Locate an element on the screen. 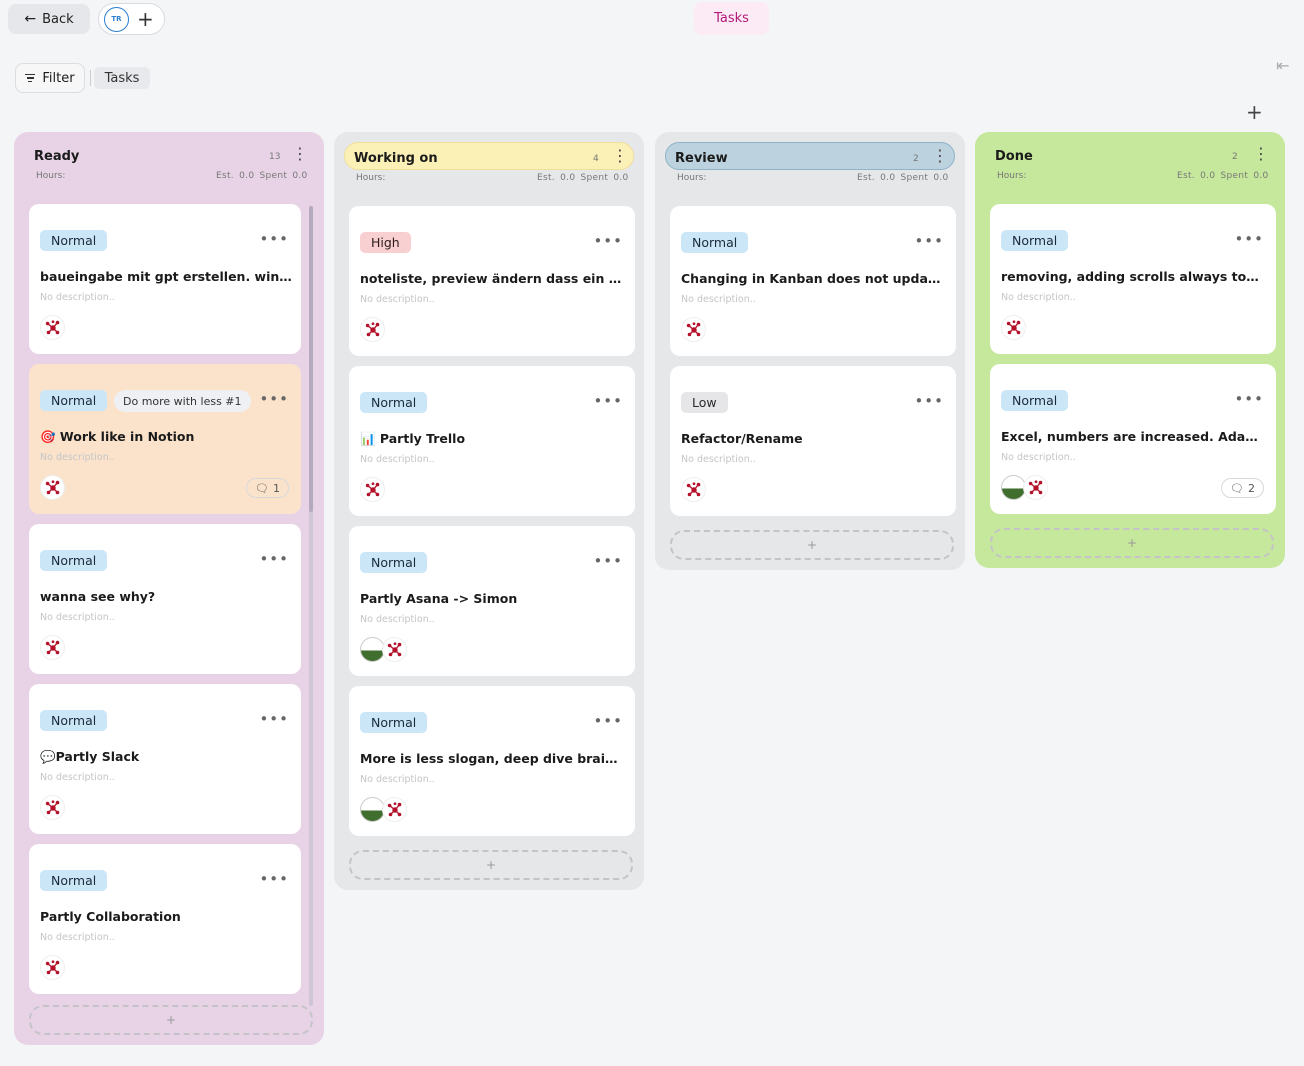 This screenshot has height=1066, width=1304. task-card: Normal ••• 📊 Partly Trello No description.. is located at coordinates (492, 441).